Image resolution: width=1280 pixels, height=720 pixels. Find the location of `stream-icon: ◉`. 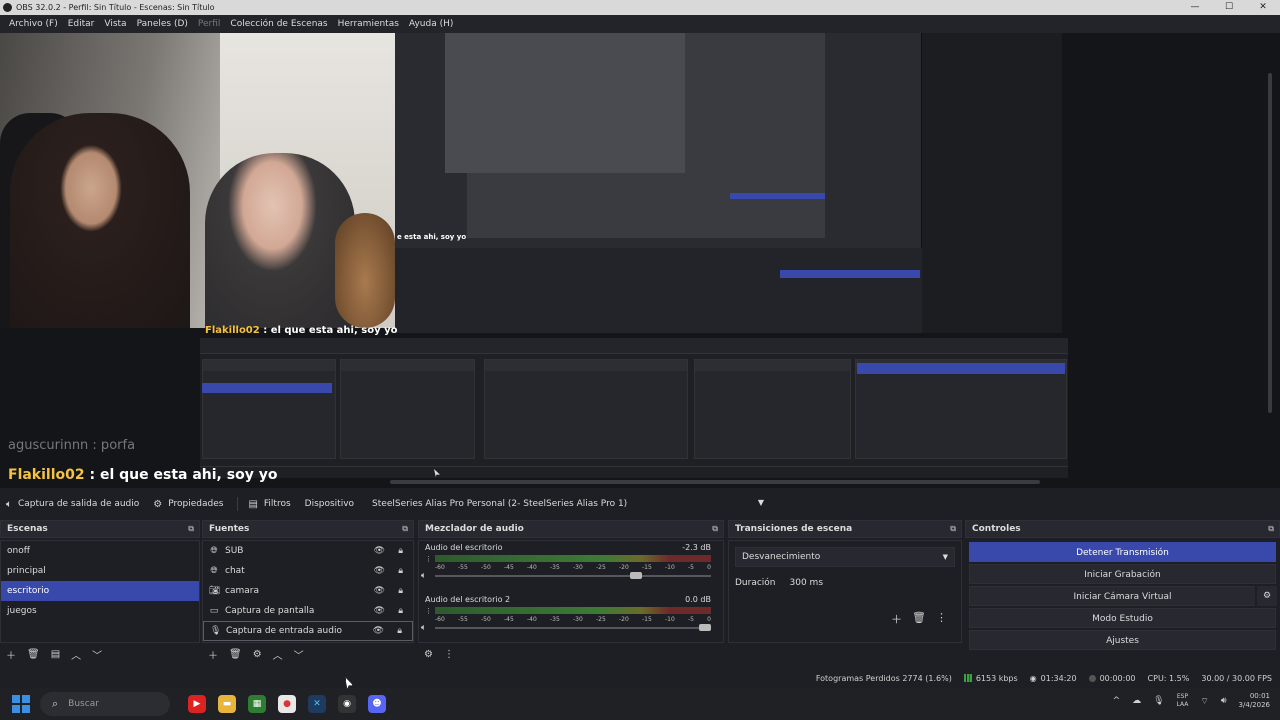

stream-icon: ◉ is located at coordinates (1033, 678).